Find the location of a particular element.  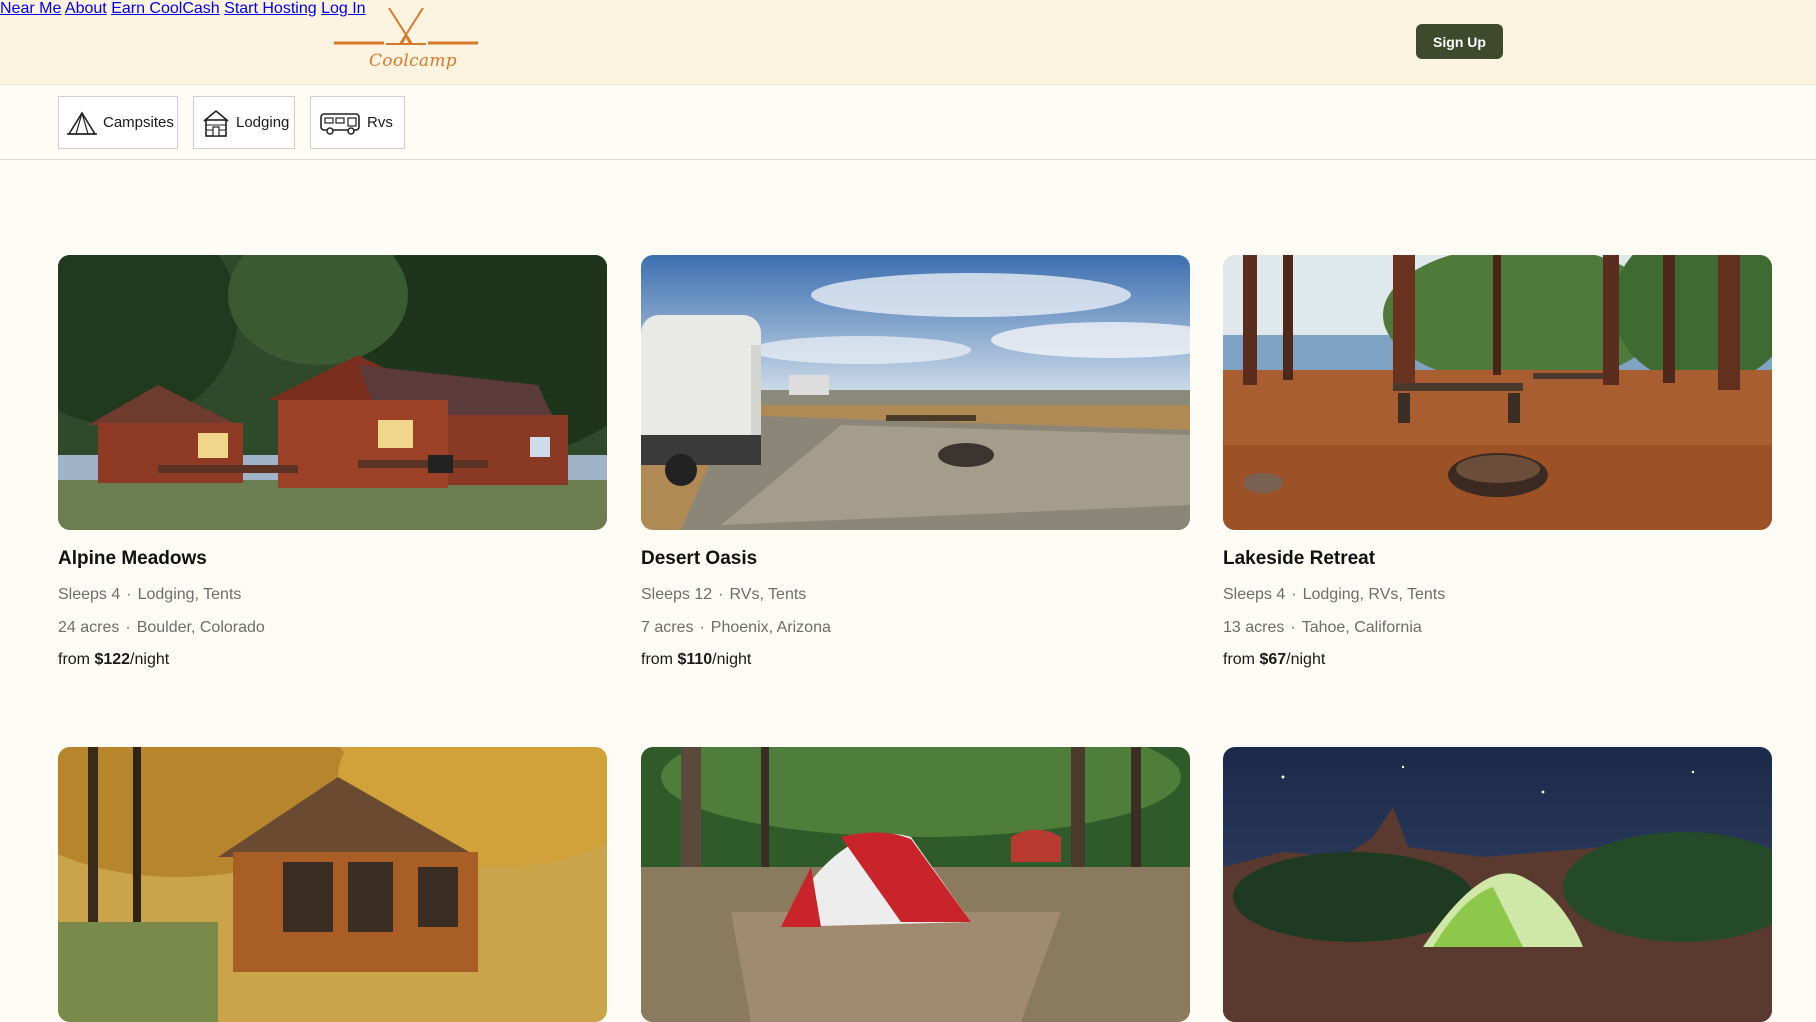

nav-about: About is located at coordinates (86, 8).